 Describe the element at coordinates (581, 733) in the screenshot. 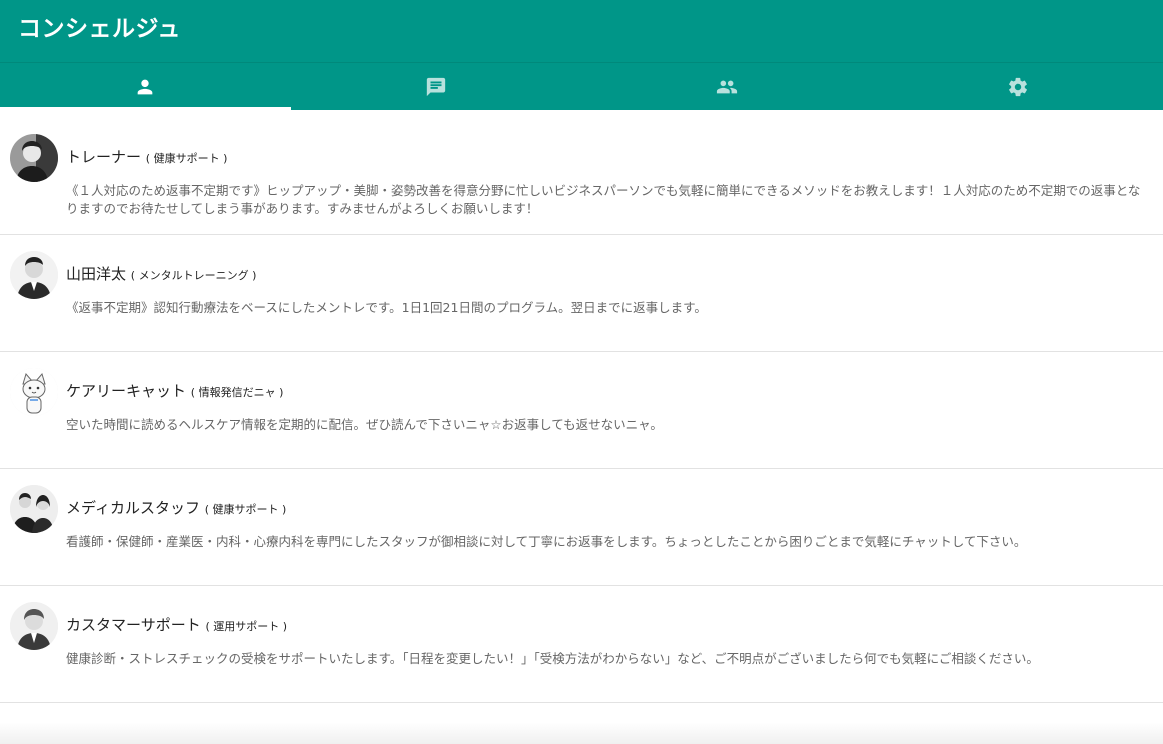

I see `bottom-shadow` at that location.